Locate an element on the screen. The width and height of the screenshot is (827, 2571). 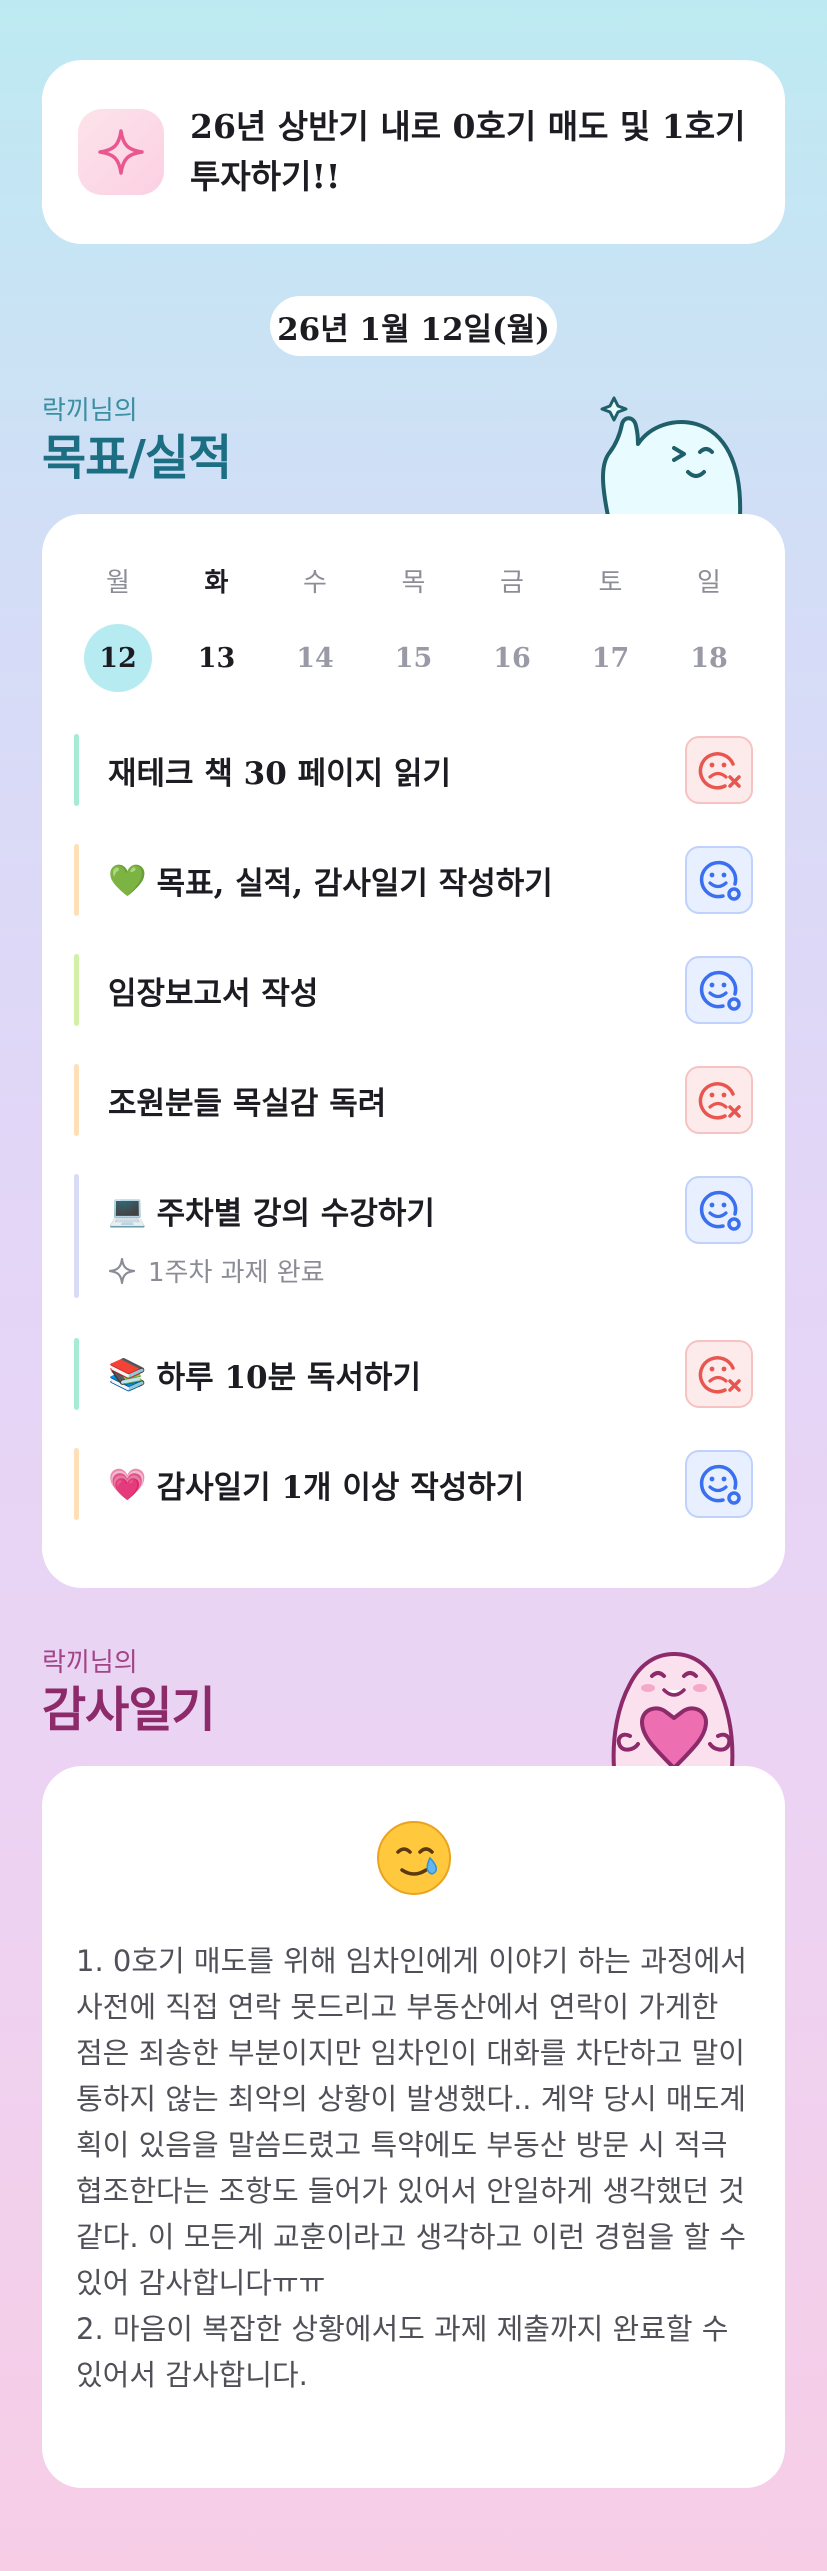
weekday-row: 월 화 수 목 금 토 일 is located at coordinates (413, 580).